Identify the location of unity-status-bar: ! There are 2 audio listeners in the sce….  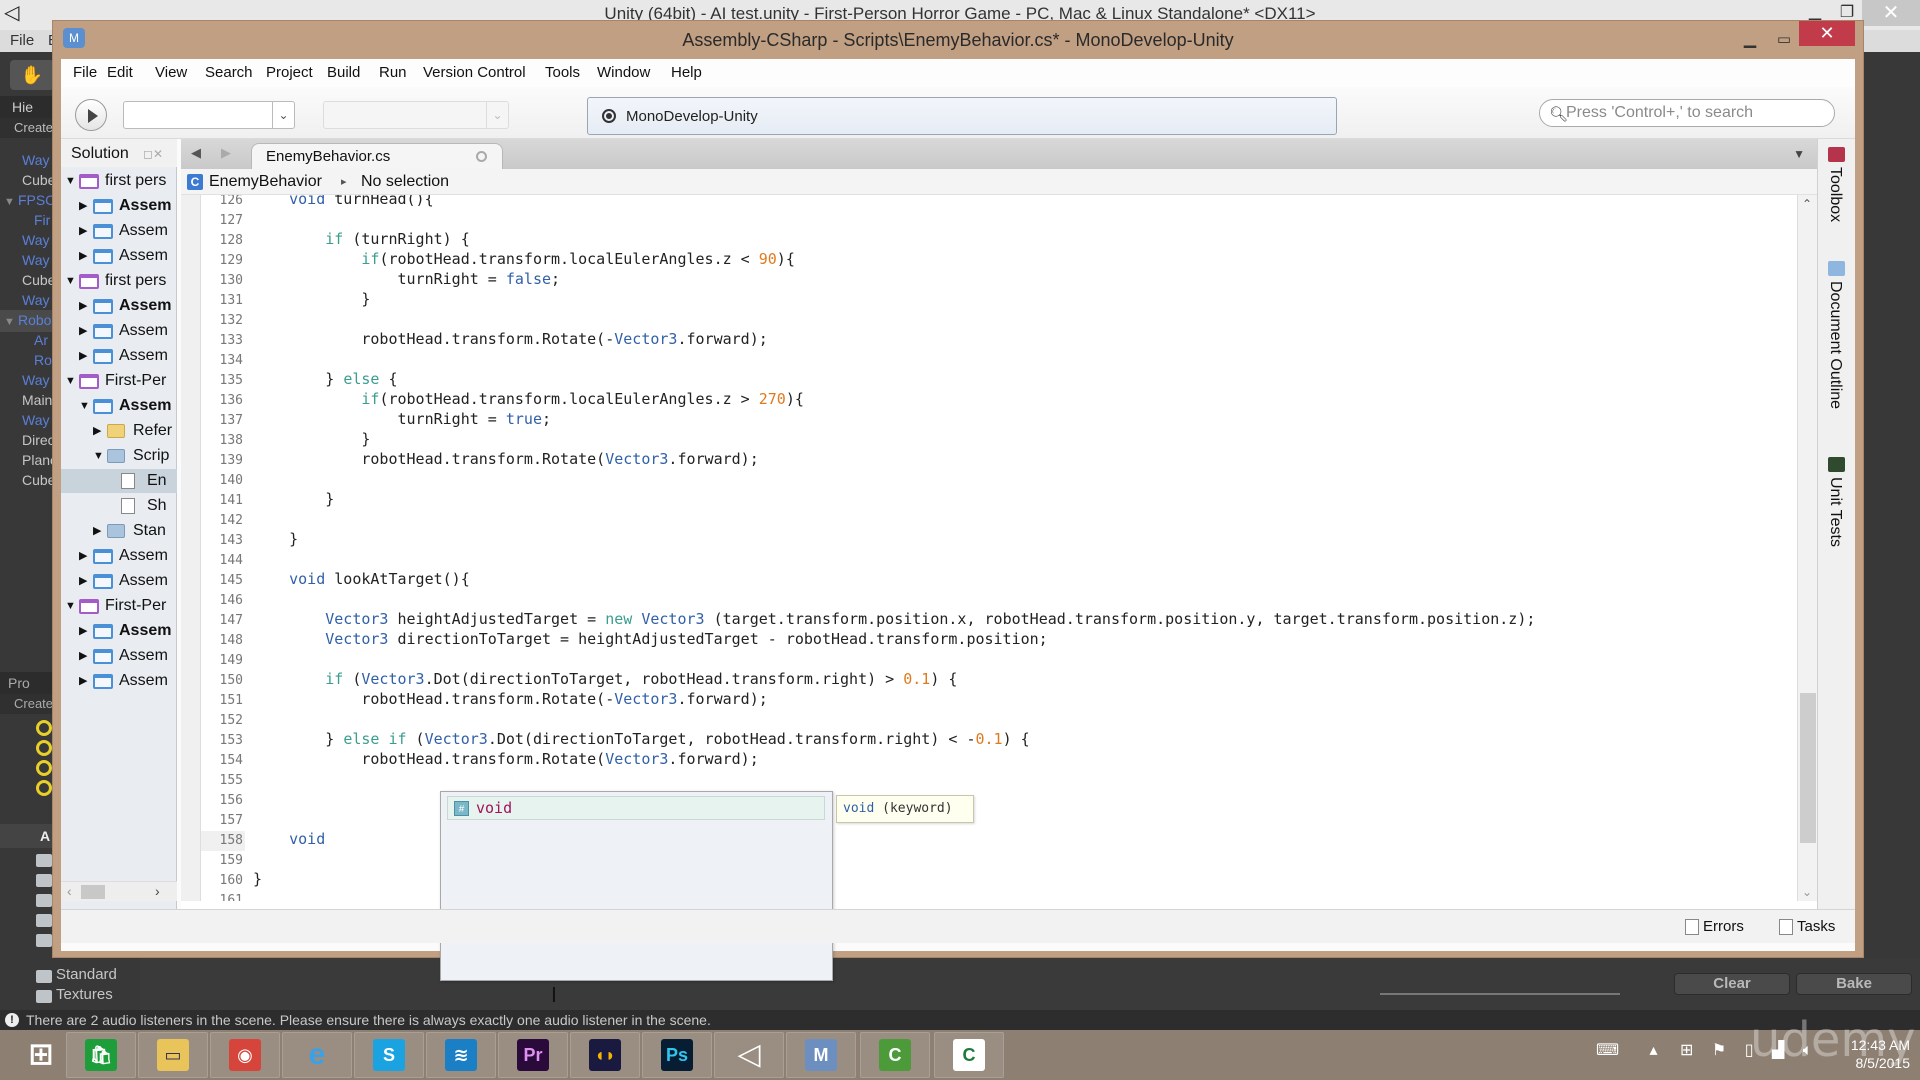
(960, 1020).